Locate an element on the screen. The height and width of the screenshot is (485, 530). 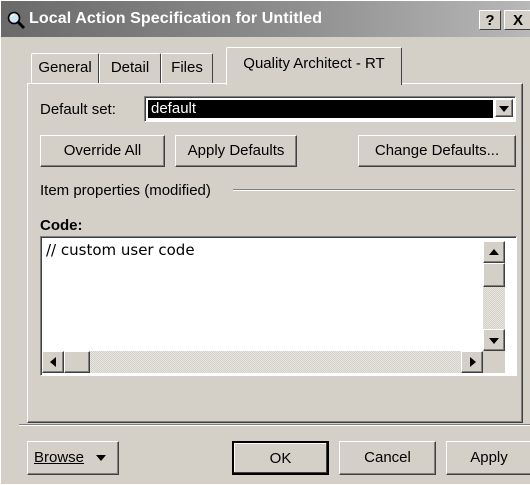
horizontal-scroll-thumb is located at coordinates (77, 362).